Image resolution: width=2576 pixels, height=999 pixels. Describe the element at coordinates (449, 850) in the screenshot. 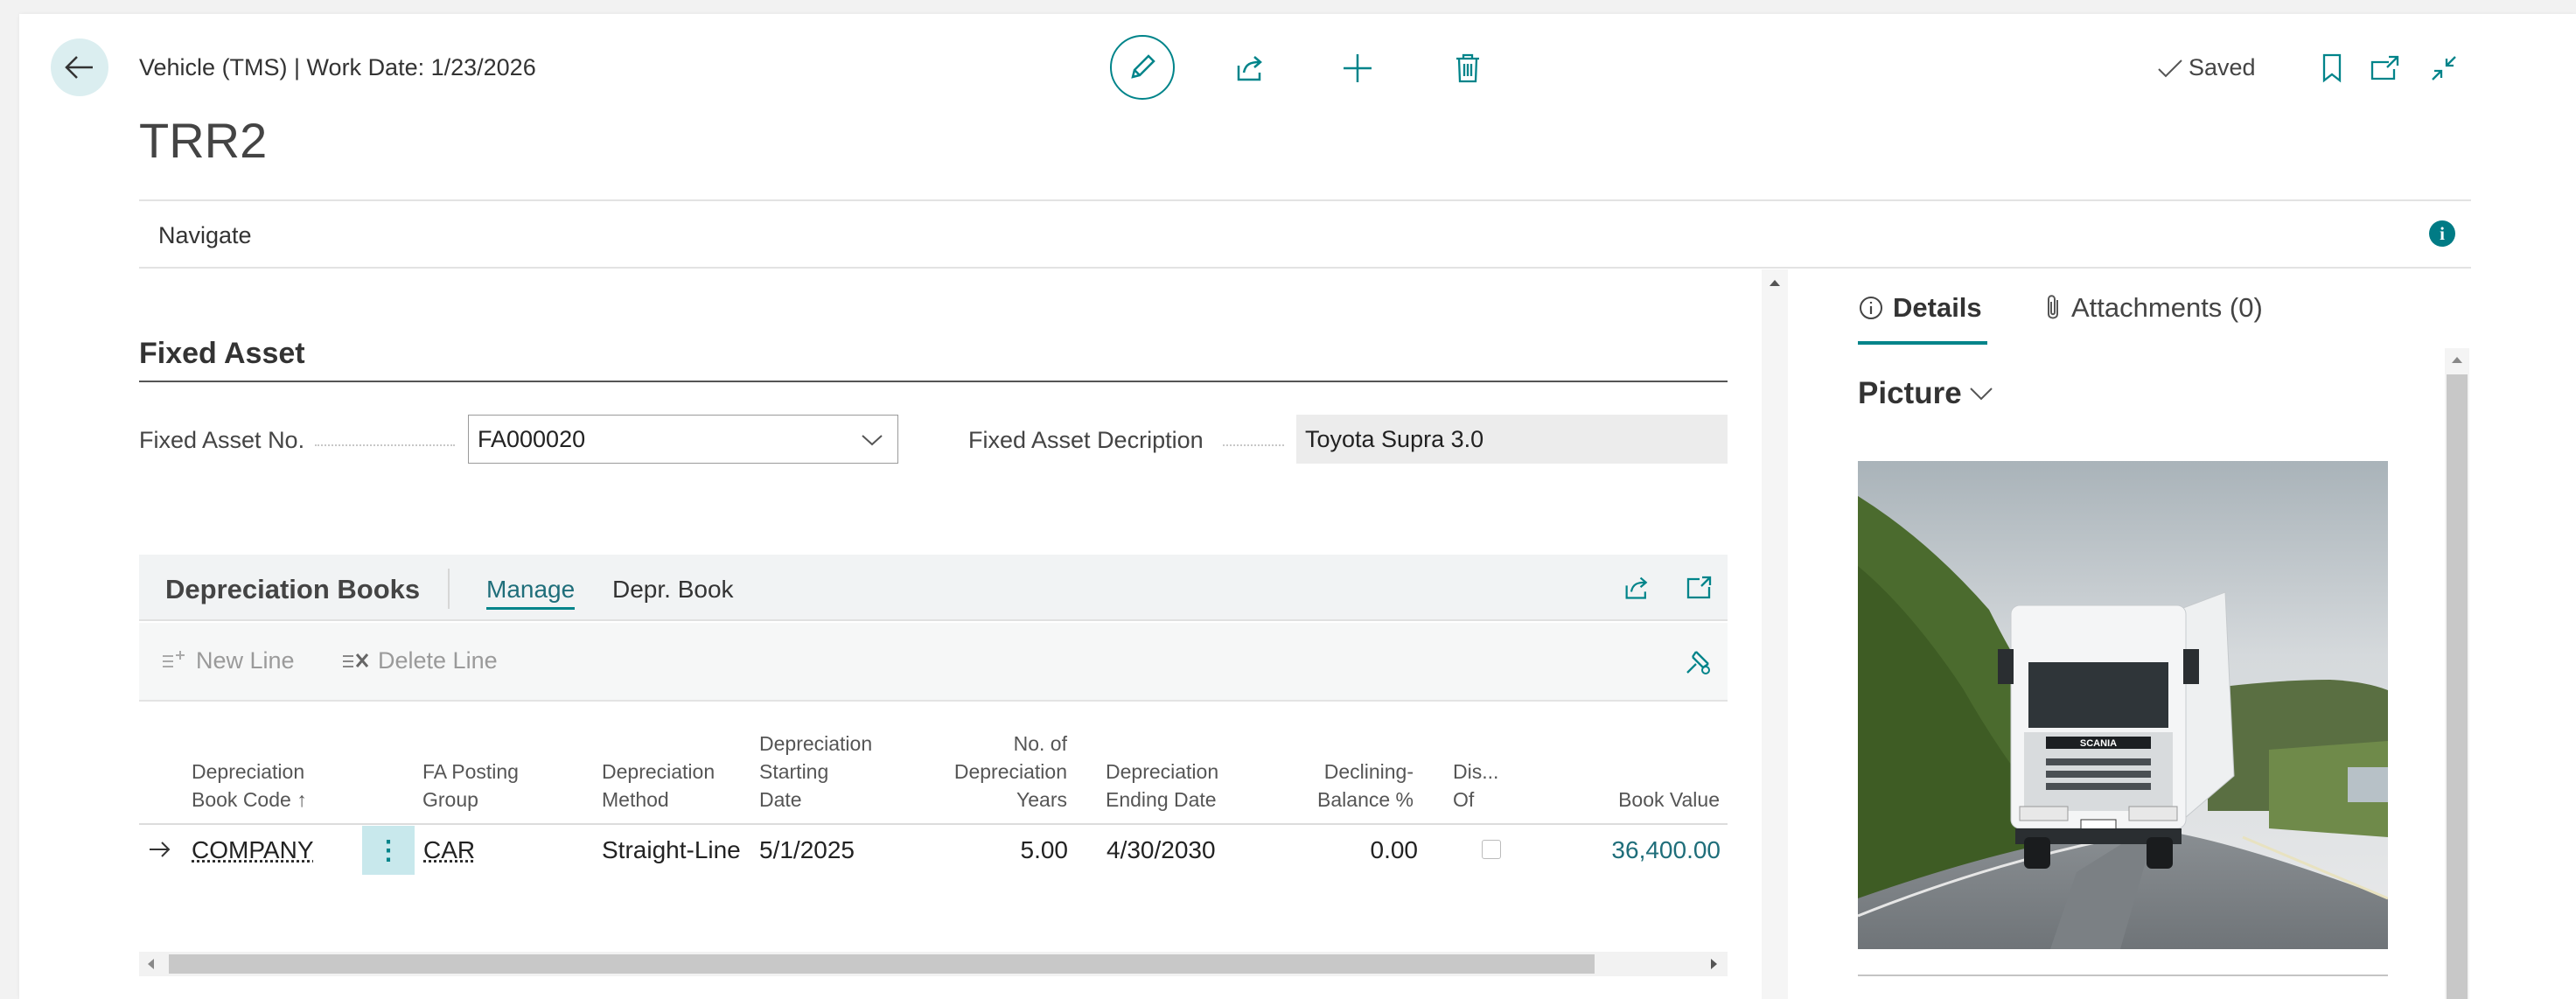

I see `posting-group-cell: CAR` at that location.